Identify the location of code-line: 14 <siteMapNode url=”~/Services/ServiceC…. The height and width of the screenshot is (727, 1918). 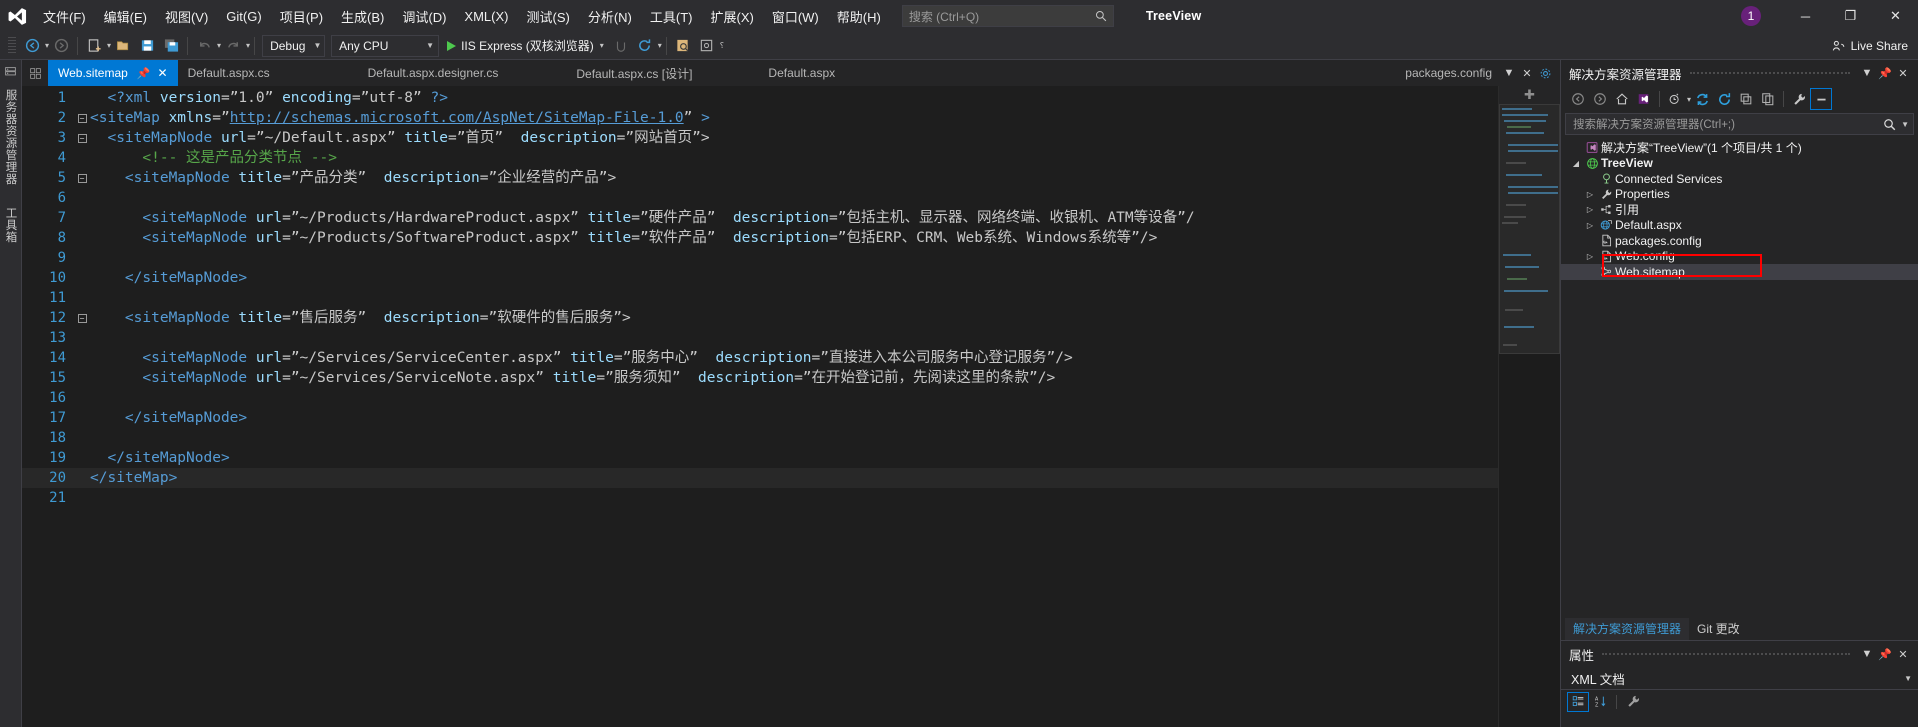
(760, 358).